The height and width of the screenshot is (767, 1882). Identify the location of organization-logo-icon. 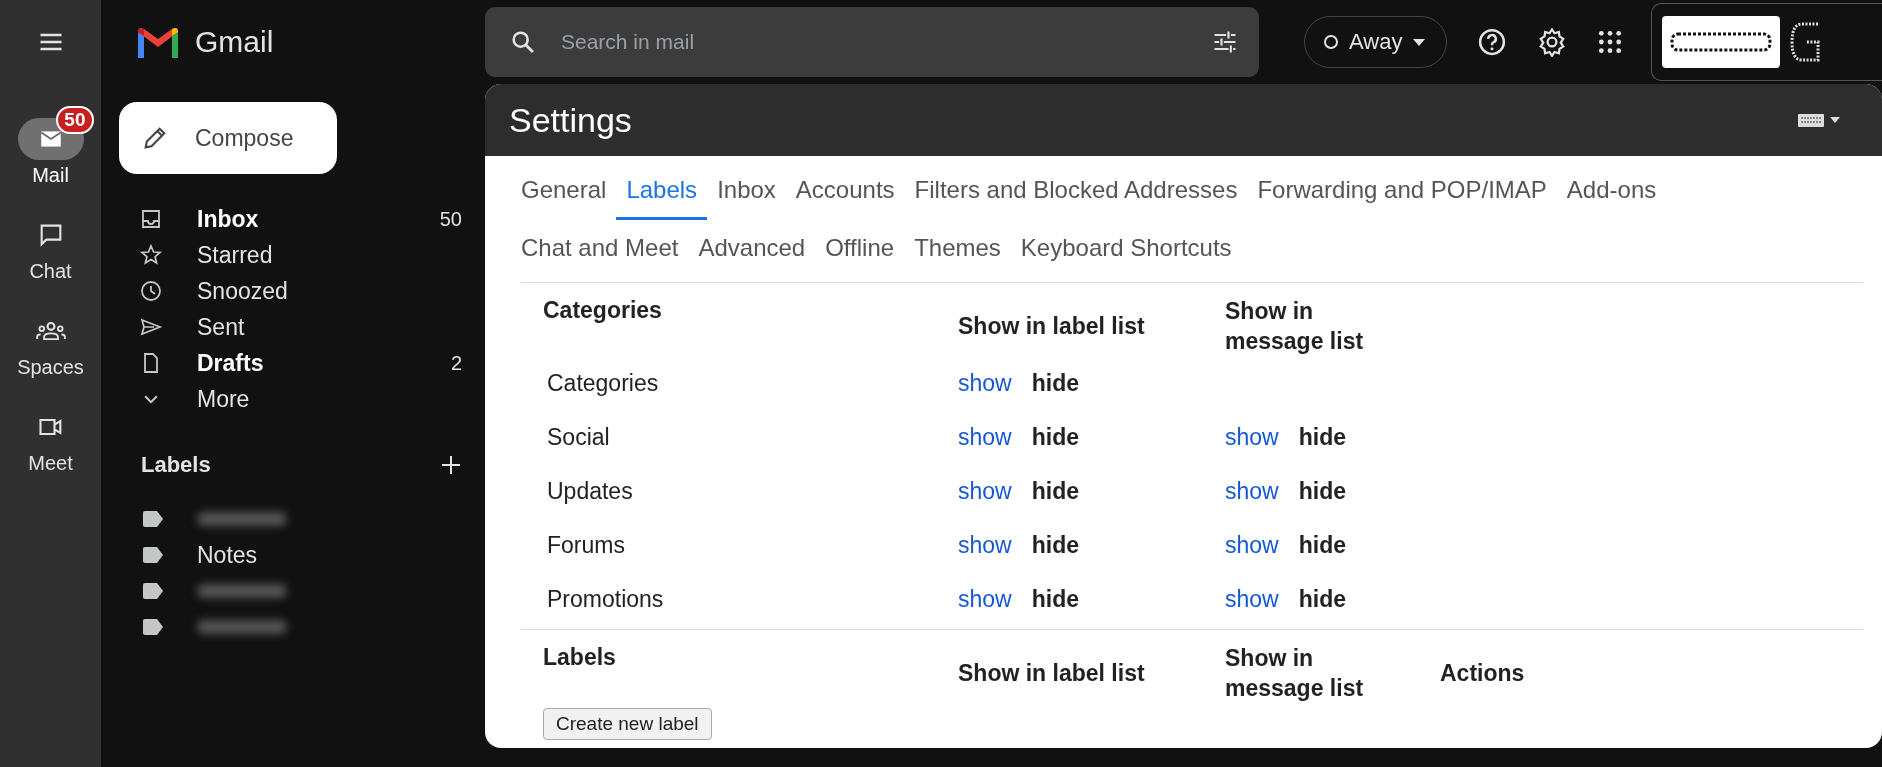
(1721, 42).